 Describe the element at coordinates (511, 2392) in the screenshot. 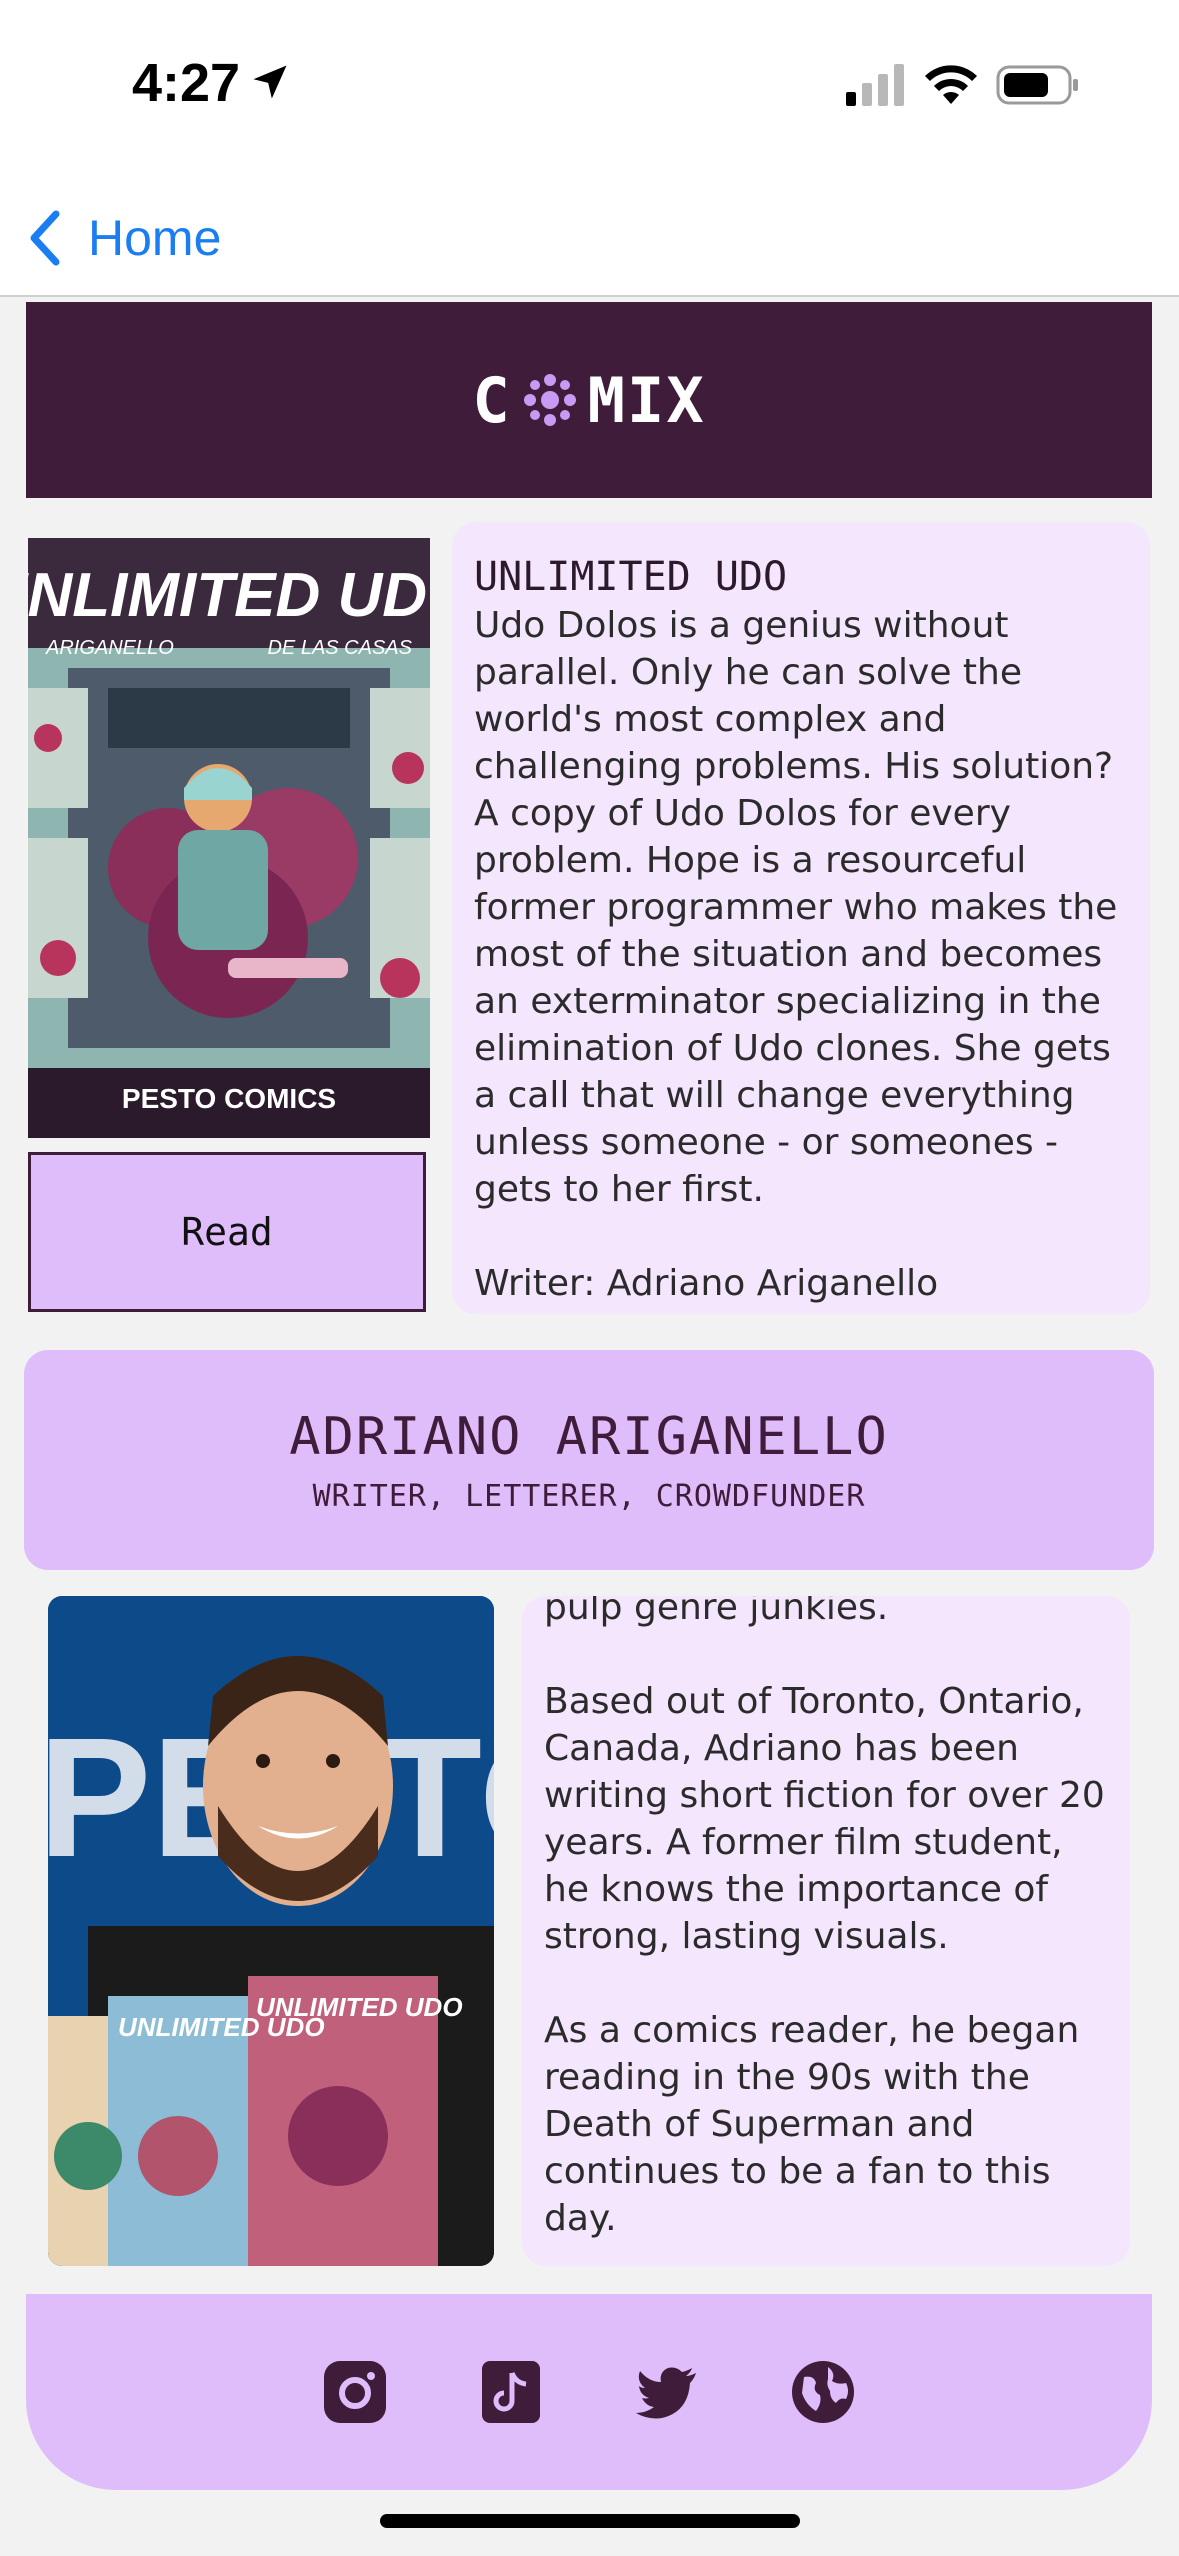

I see `tiktok-icon` at that location.